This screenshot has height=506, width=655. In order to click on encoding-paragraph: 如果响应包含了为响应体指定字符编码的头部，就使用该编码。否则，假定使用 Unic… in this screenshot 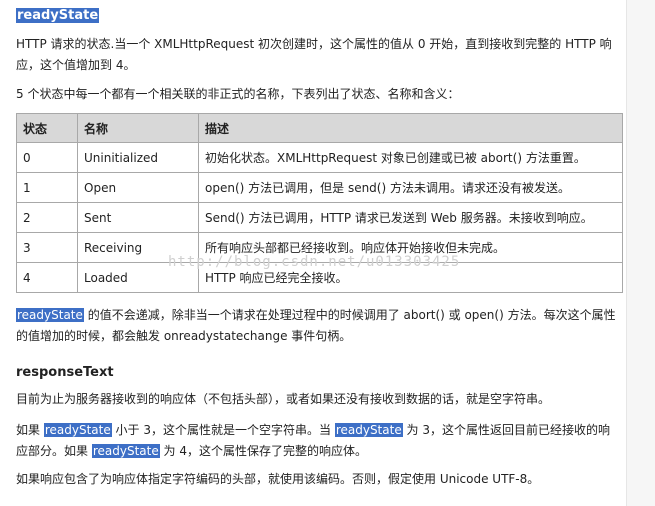, I will do `click(278, 479)`.